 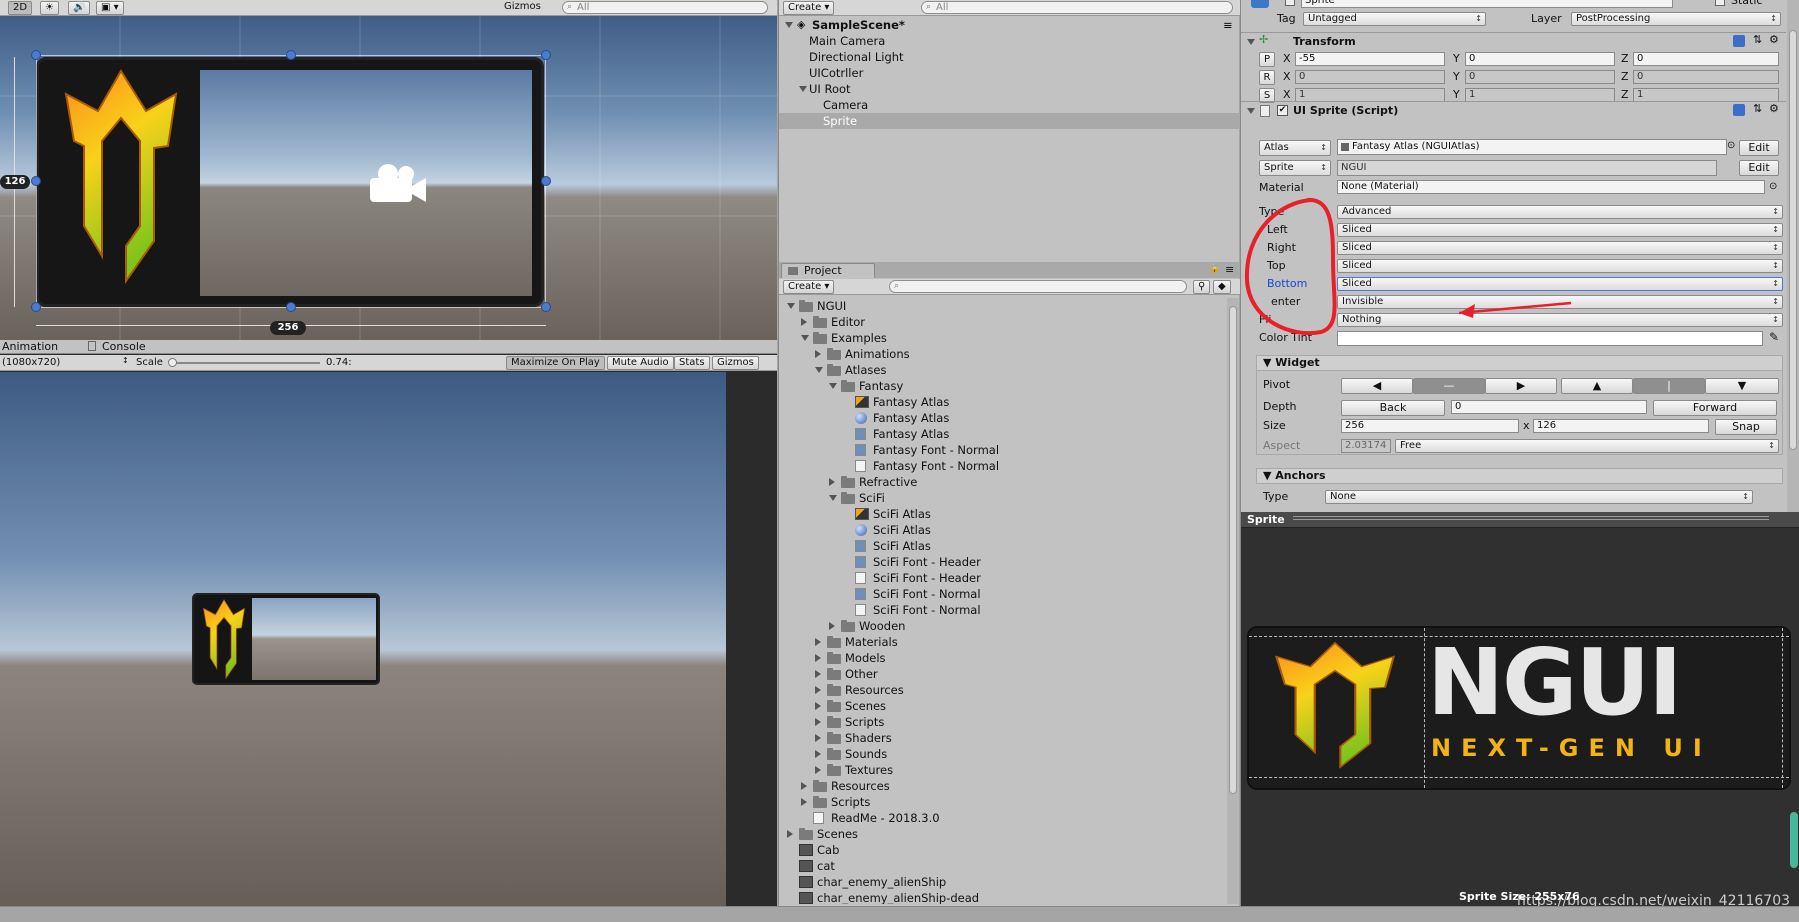 What do you see at coordinates (1449, 386) in the screenshot?
I see `pivot-center-h-button: —` at bounding box center [1449, 386].